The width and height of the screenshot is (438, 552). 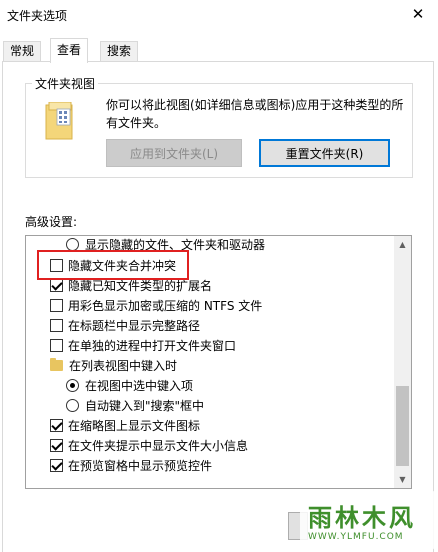 I want to click on watermark-text: 雨林木风, so click(x=362, y=518).